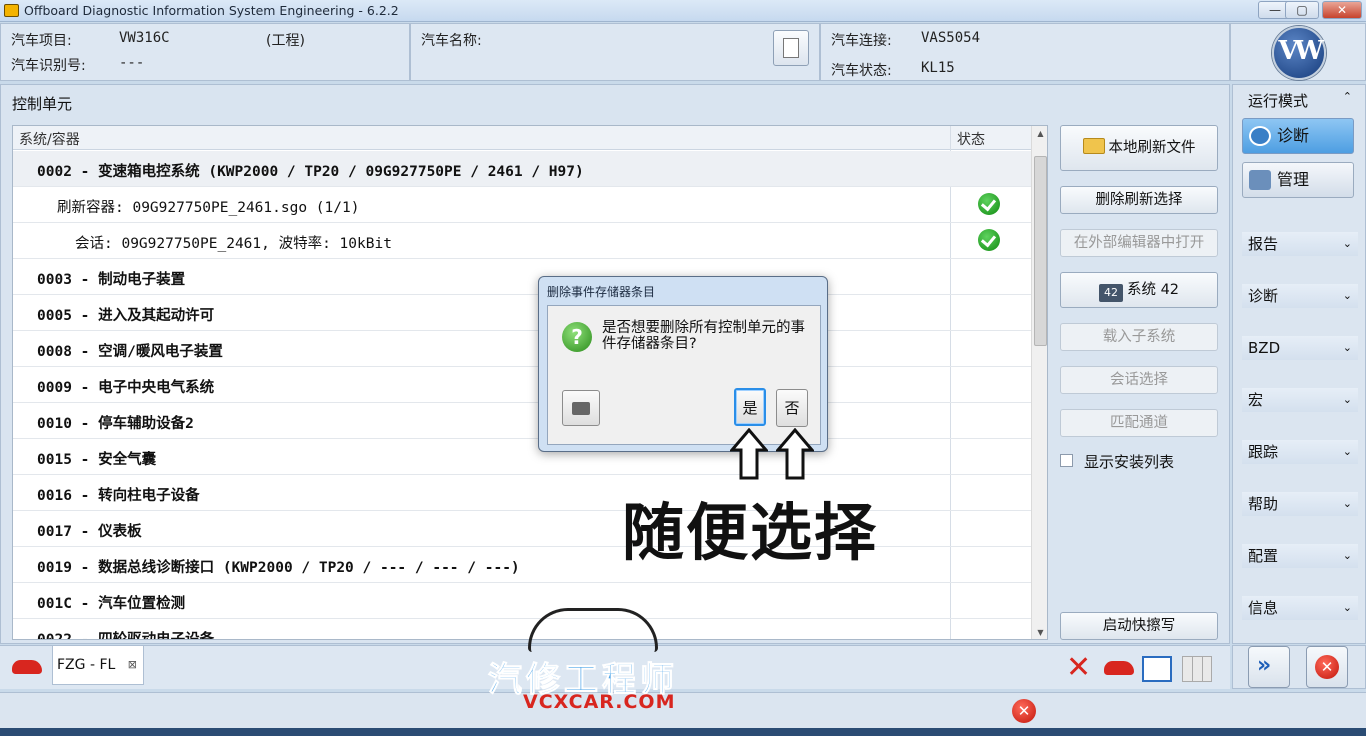 The width and height of the screenshot is (1366, 736). Describe the element at coordinates (1157, 669) in the screenshot. I see `checklist-icon` at that location.